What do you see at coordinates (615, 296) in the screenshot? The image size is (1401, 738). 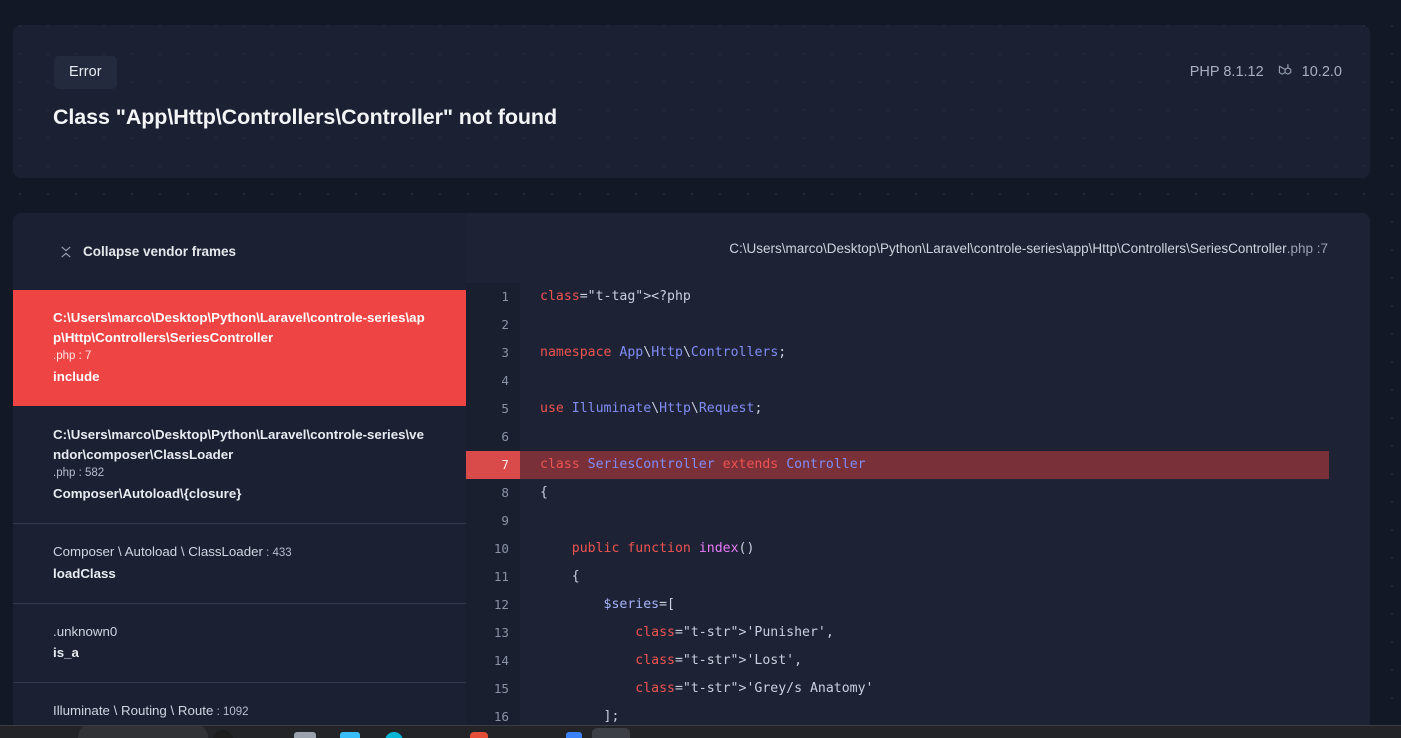 I see `code-line-source: class="t-tag"><?php` at bounding box center [615, 296].